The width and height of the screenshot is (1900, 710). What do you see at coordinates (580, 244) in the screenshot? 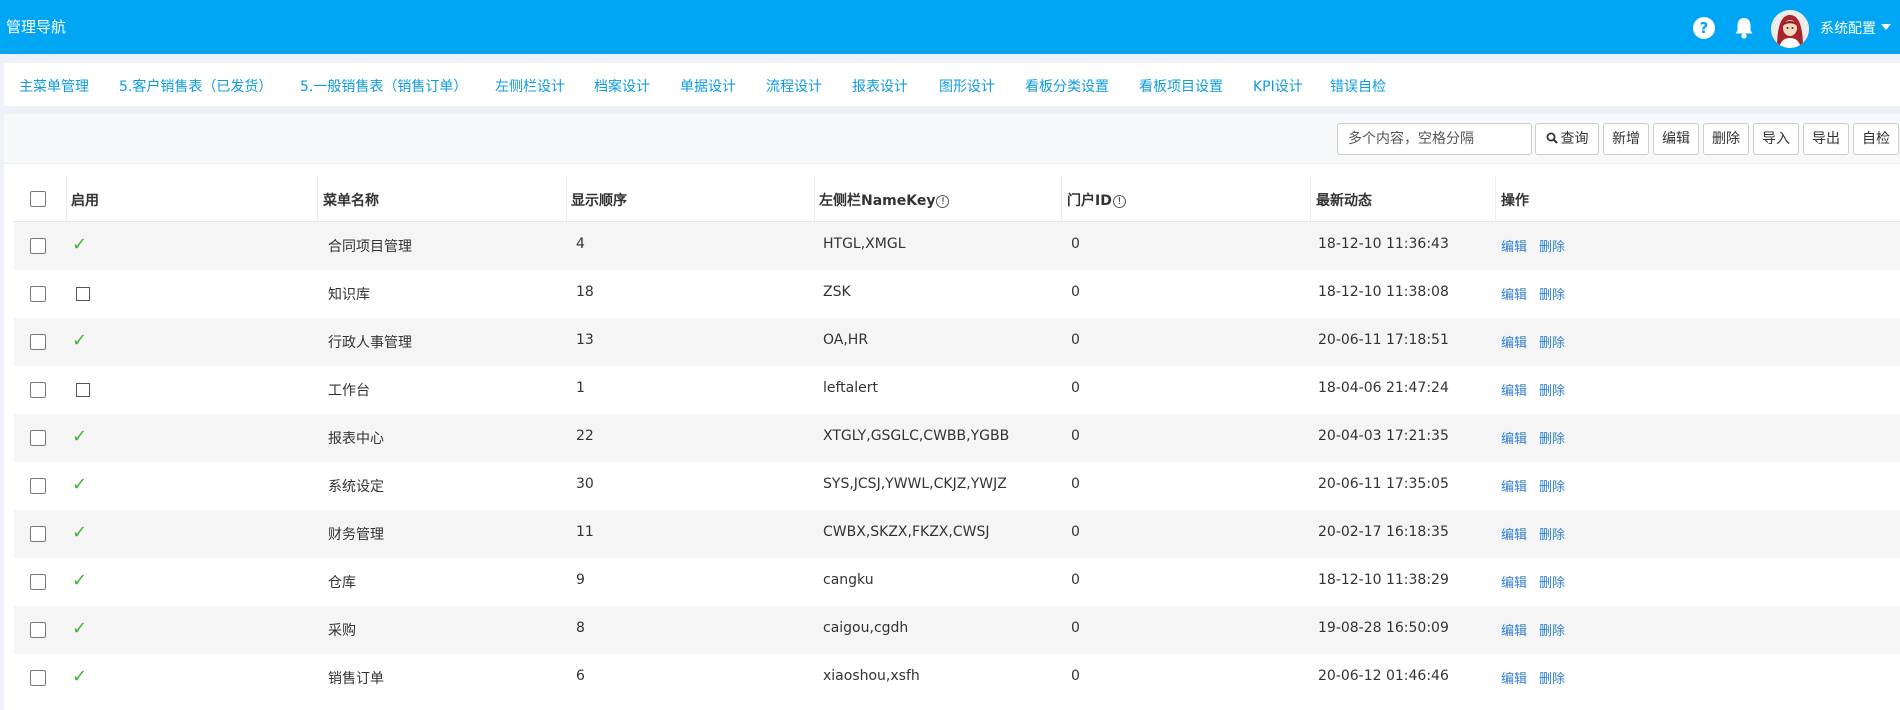
I see `cell-order: 4` at bounding box center [580, 244].